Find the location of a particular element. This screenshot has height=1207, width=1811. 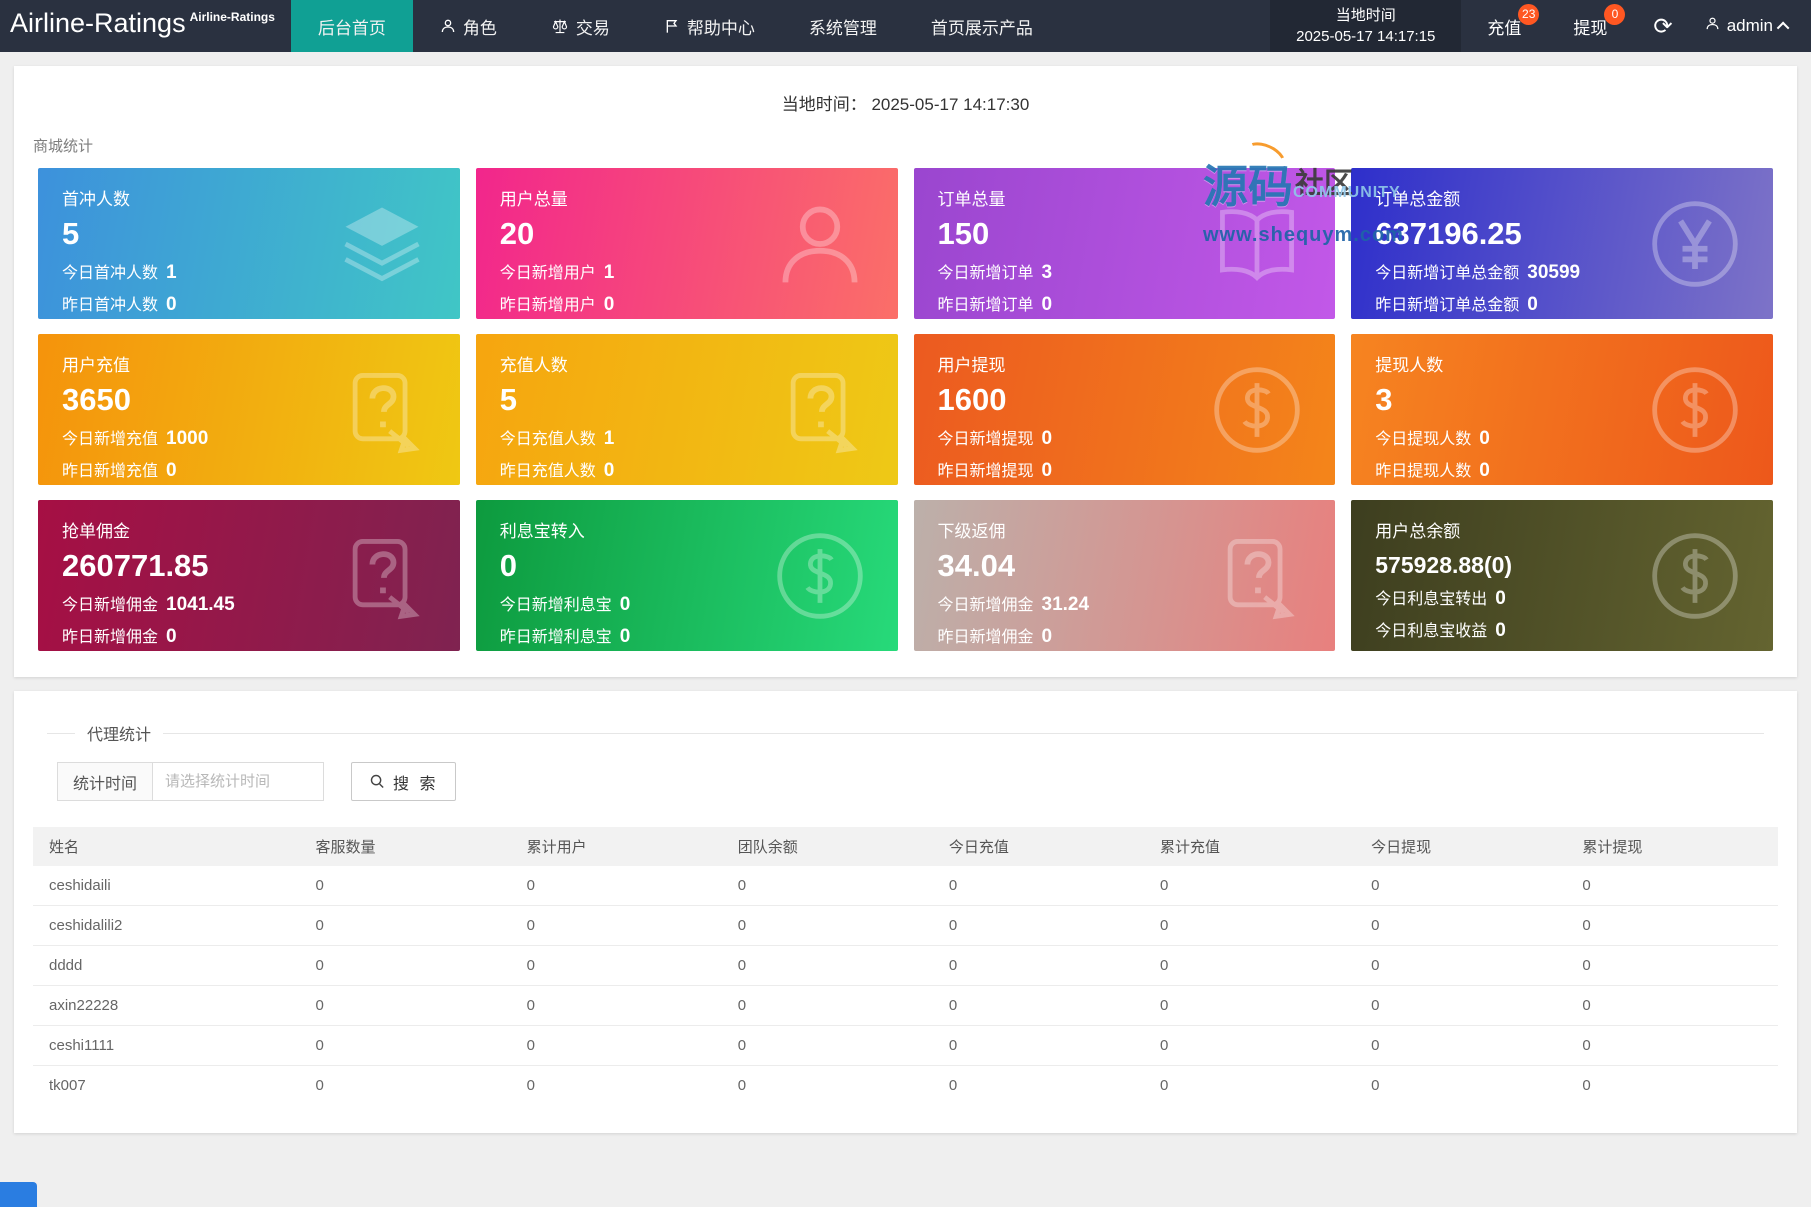

nav-item-label: 后台首页 is located at coordinates (351, 28).